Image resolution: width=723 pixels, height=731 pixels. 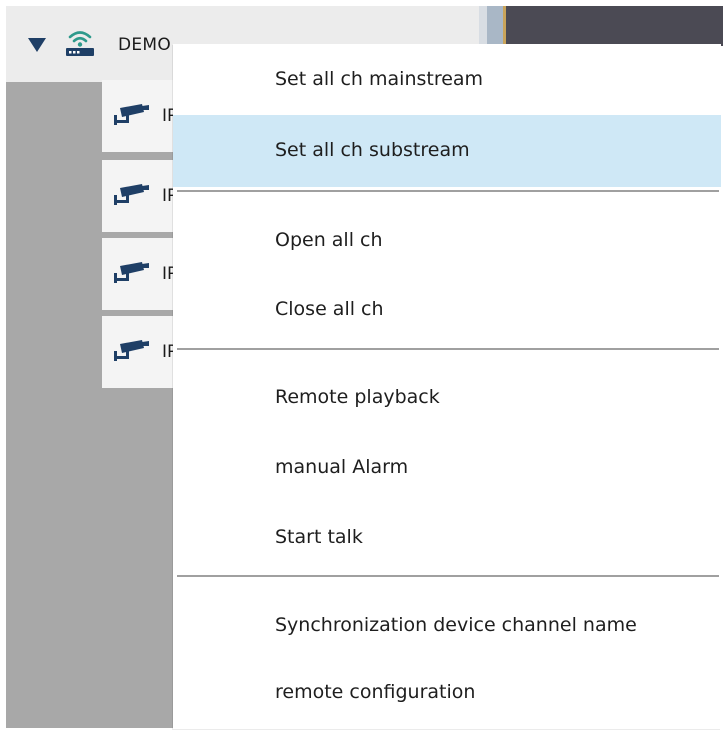 What do you see at coordinates (447, 241) in the screenshot?
I see `menu-item-open-all: Open all ch` at bounding box center [447, 241].